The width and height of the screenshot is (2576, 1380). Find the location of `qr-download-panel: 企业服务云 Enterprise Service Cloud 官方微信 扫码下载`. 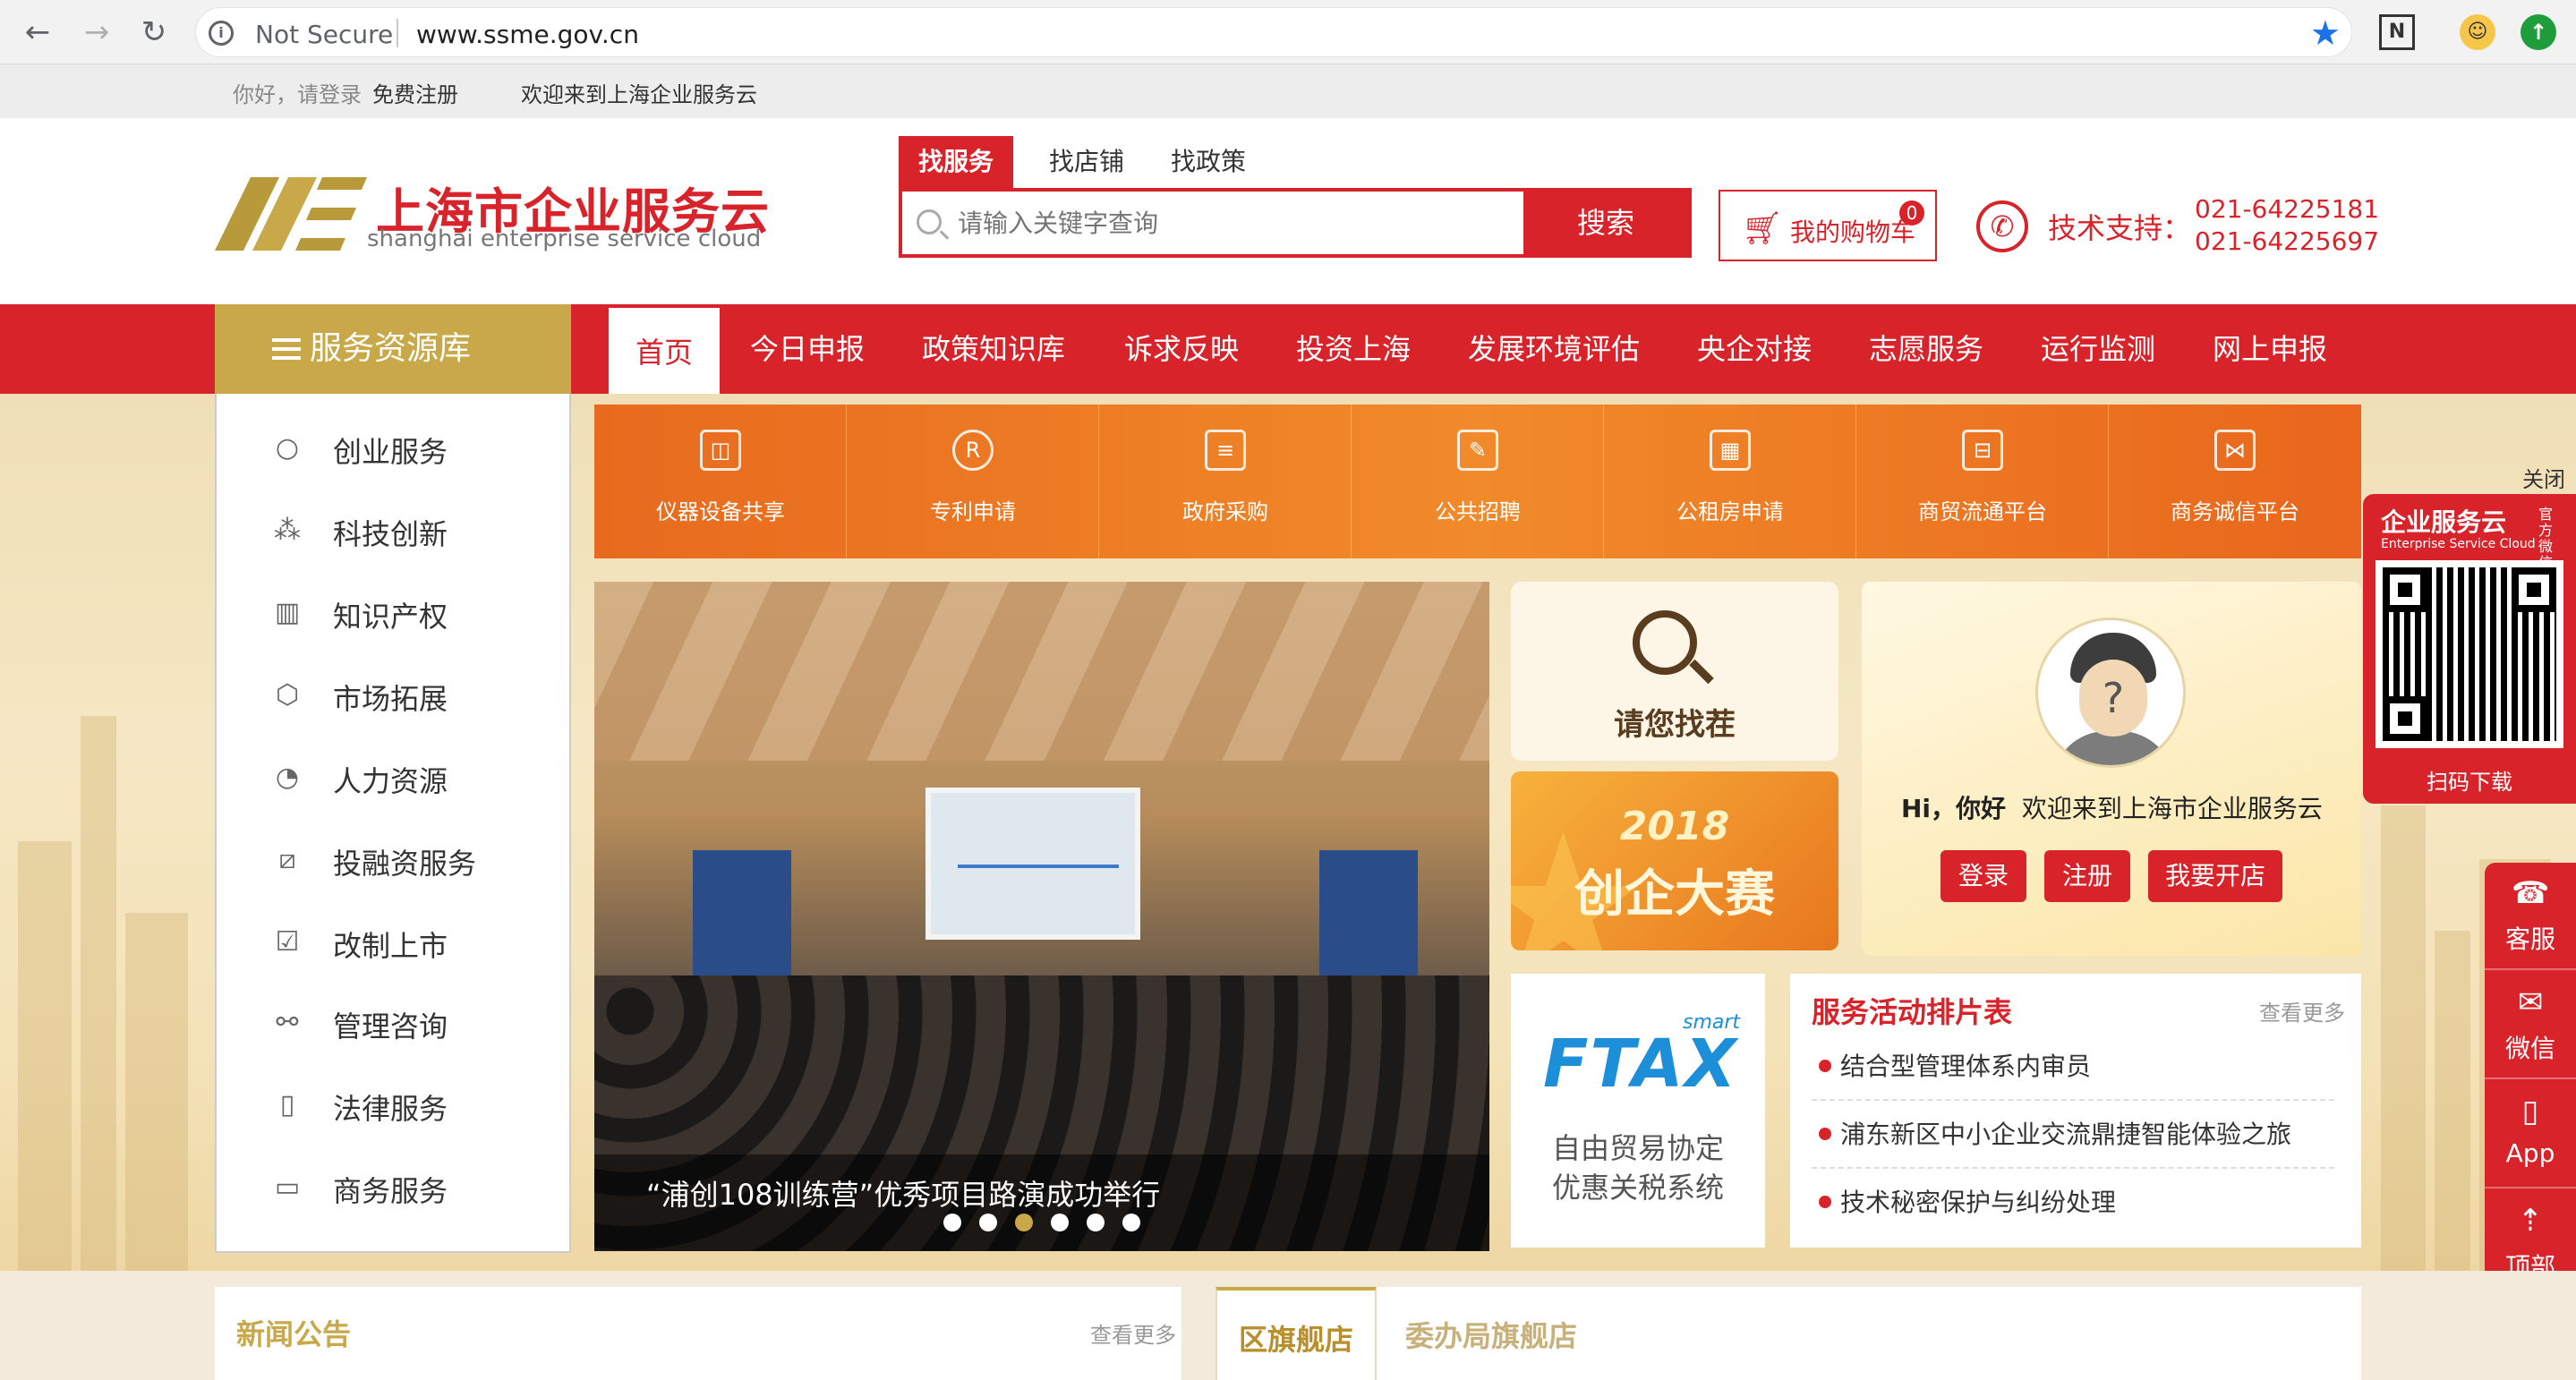

qr-download-panel: 企业服务云 Enterprise Service Cloud 官方微信 扫码下载 is located at coordinates (2469, 649).